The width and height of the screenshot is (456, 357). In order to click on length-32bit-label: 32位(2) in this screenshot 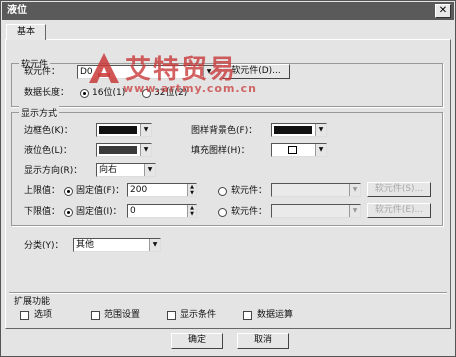, I will do `click(171, 93)`.